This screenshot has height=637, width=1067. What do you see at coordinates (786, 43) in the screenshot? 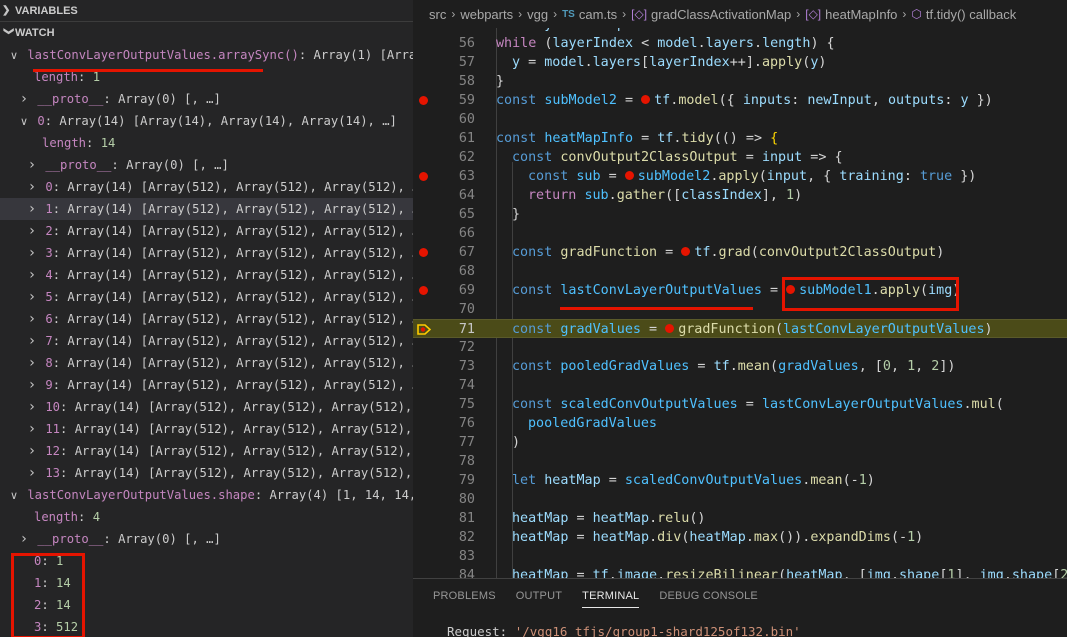
I see `code-token: length` at bounding box center [786, 43].